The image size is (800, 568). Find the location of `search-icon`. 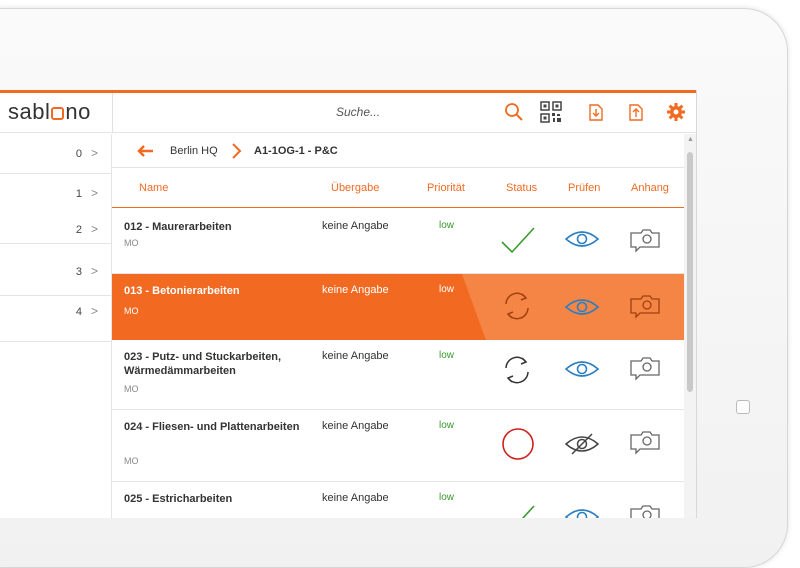

search-icon is located at coordinates (514, 112).